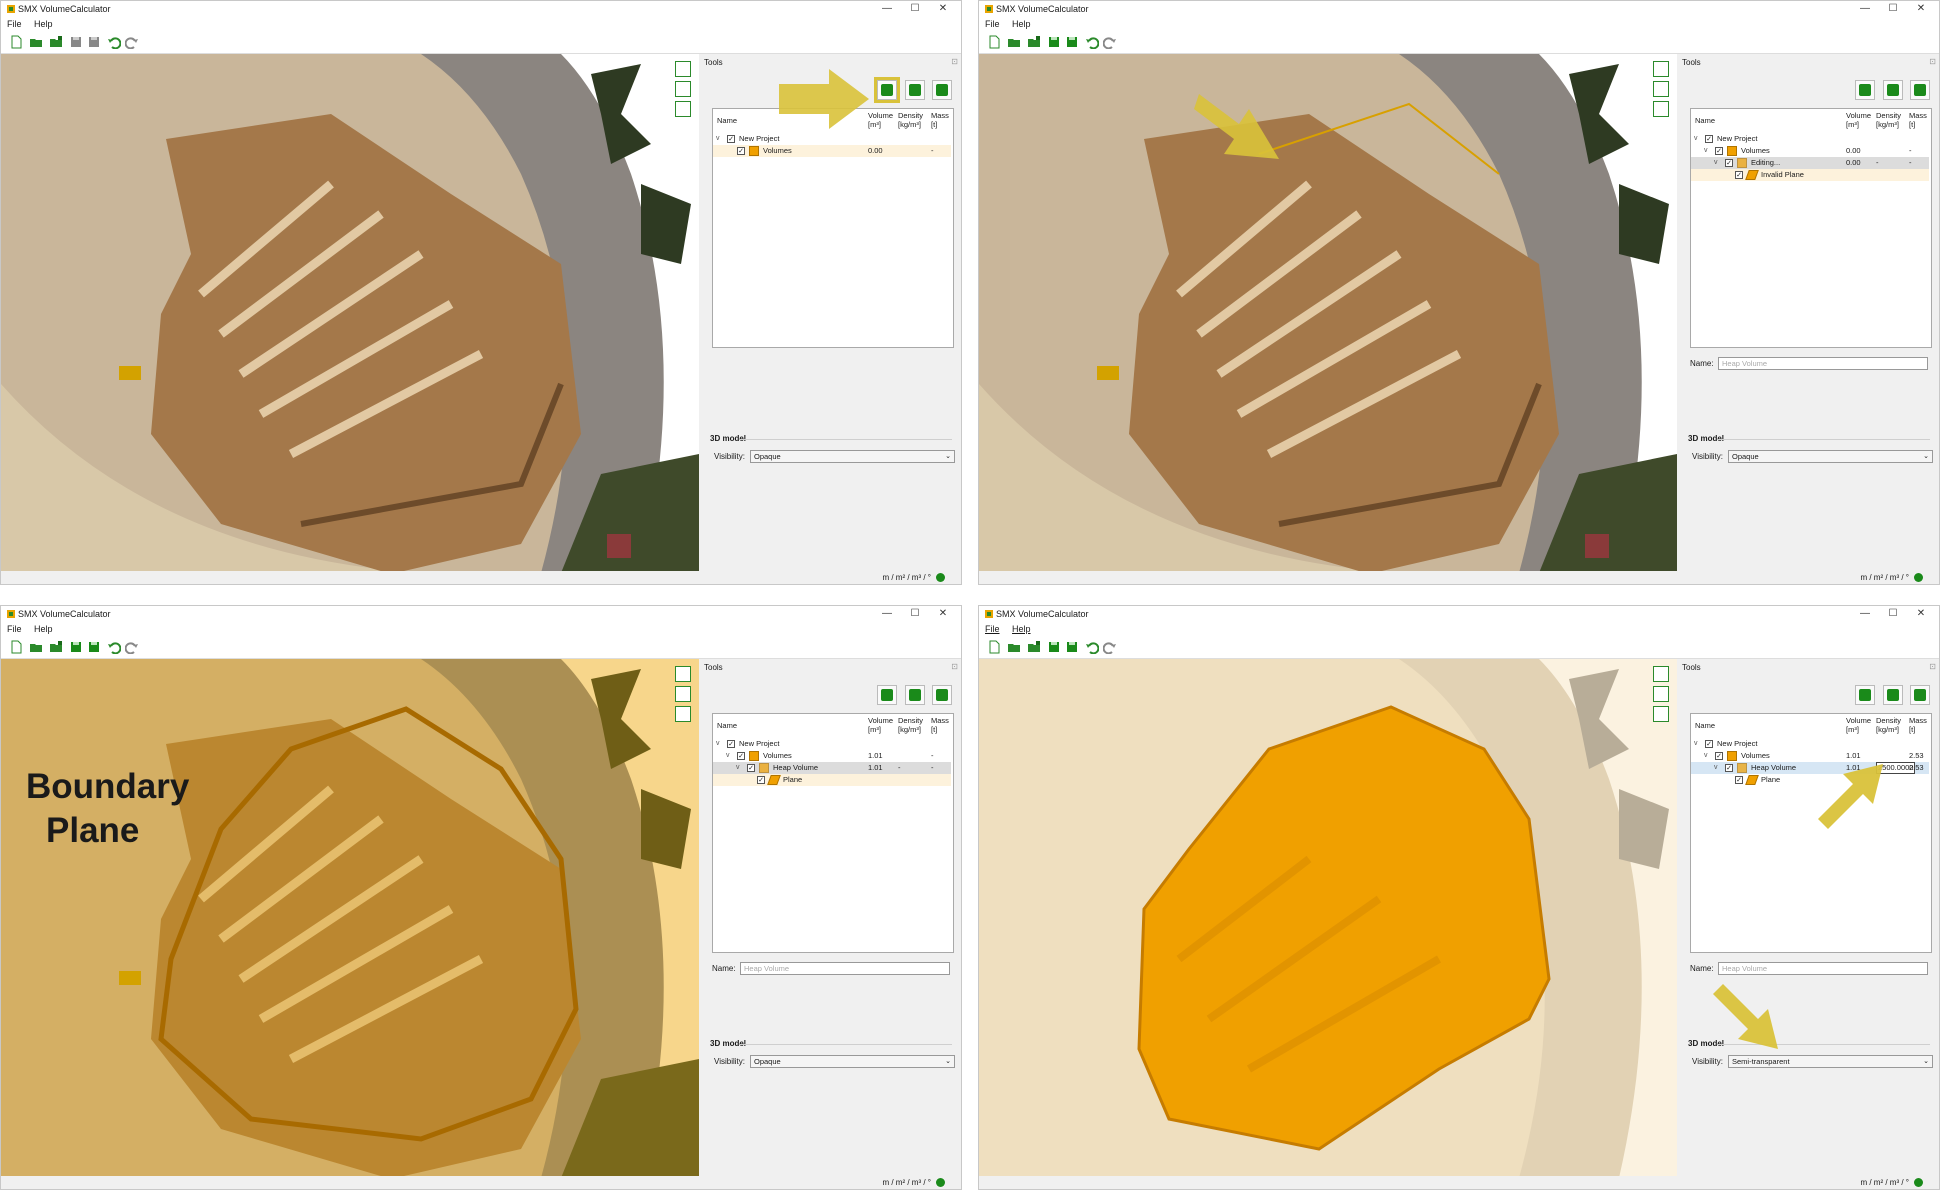 This screenshot has width=1943, height=1195. What do you see at coordinates (1830, 1061) in the screenshot?
I see `visibility-select: Semi-transparent ⌄` at bounding box center [1830, 1061].